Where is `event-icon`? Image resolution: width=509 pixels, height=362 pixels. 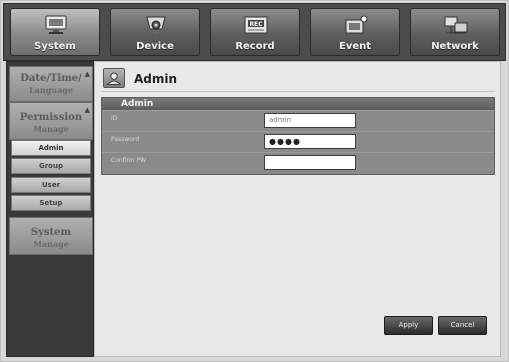 event-icon is located at coordinates (356, 24).